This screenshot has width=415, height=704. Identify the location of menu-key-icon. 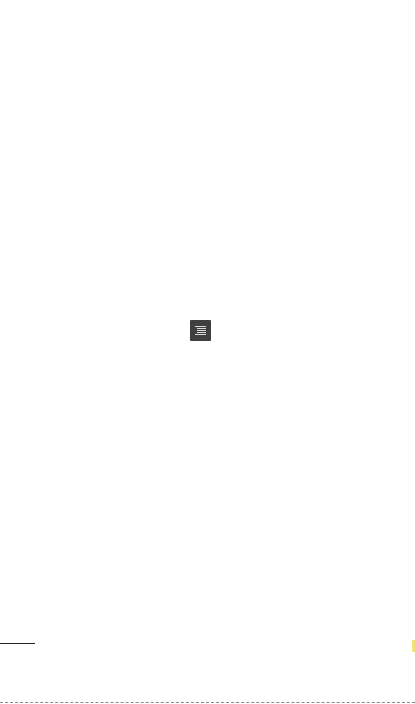
(200, 330).